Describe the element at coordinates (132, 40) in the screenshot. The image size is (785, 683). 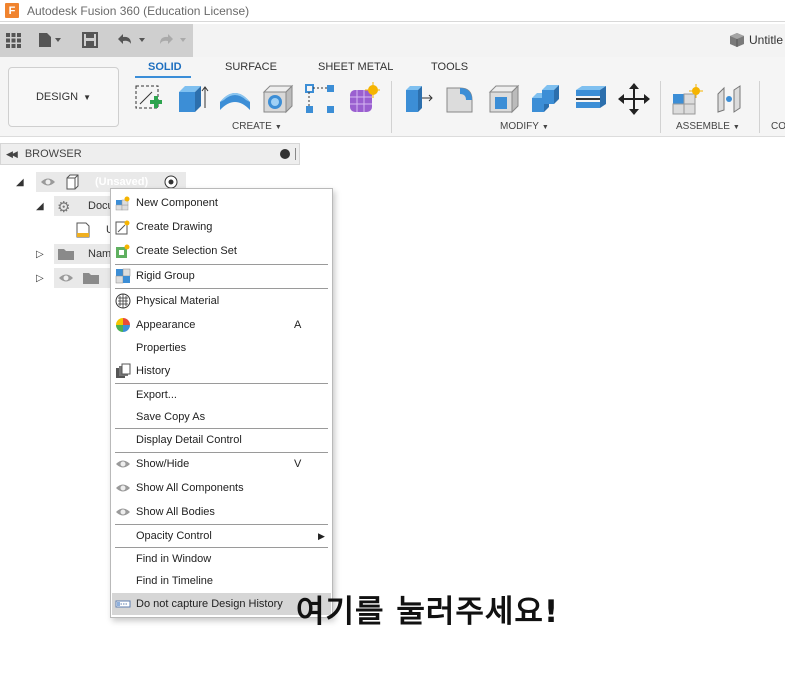
I see `undo-icon` at that location.